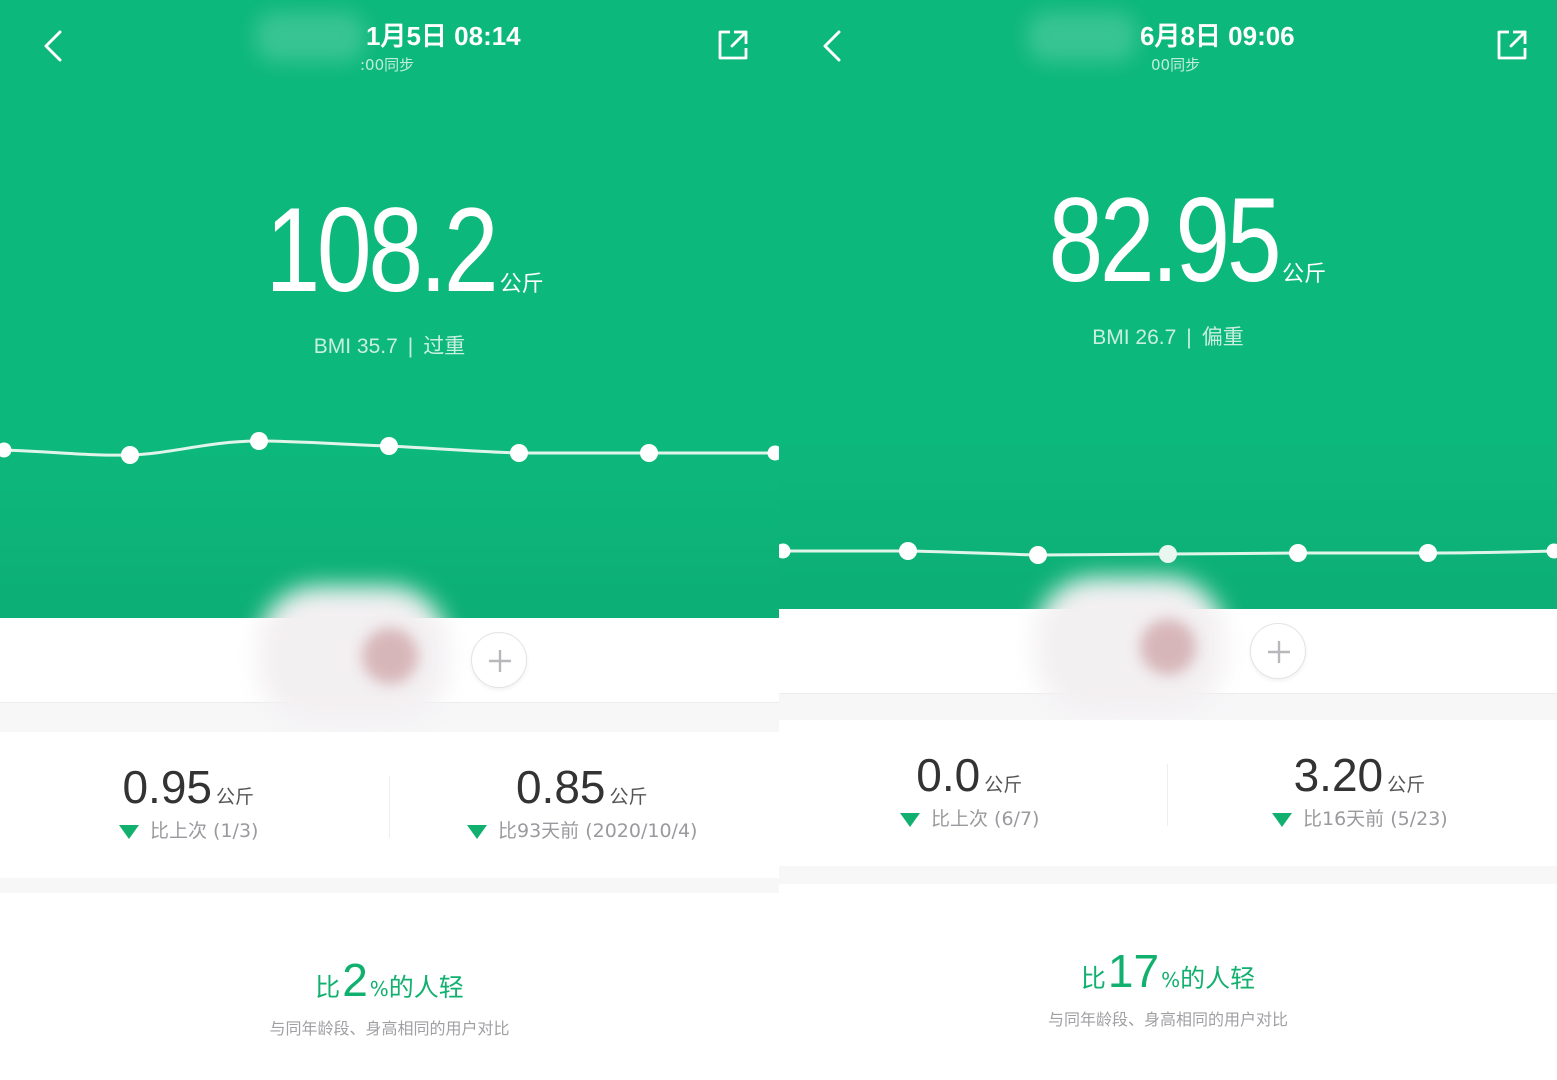  Describe the element at coordinates (560, 787) in the screenshot. I see `change-value: 0.85` at that location.